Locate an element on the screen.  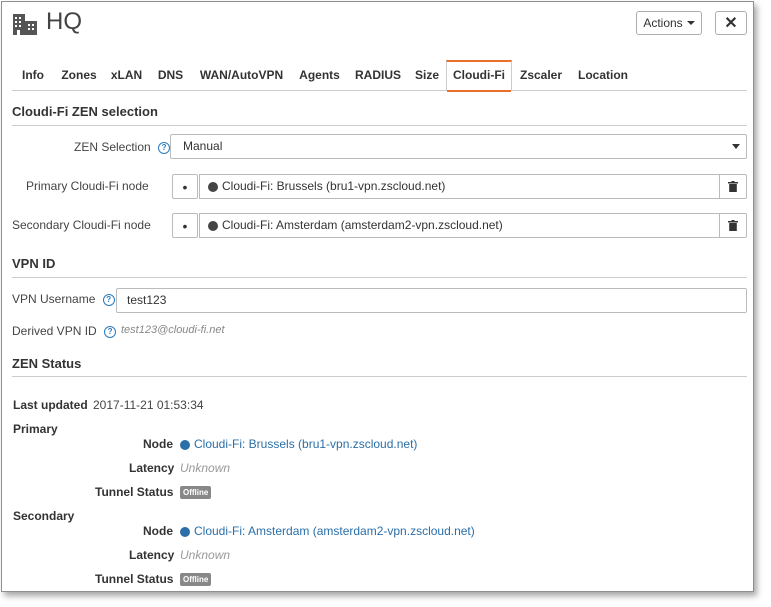
tab-xlan: xLAN is located at coordinates (126, 75).